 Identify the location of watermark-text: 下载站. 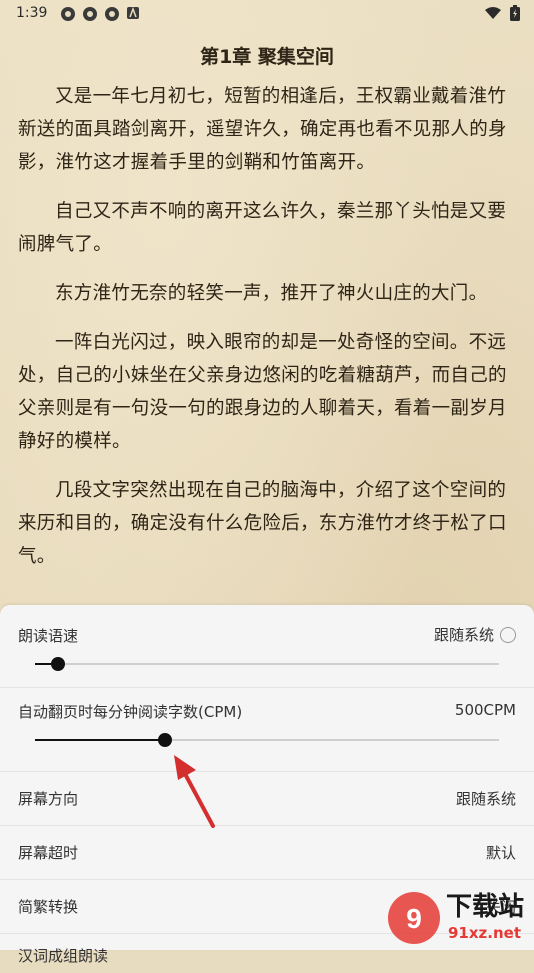
(485, 907).